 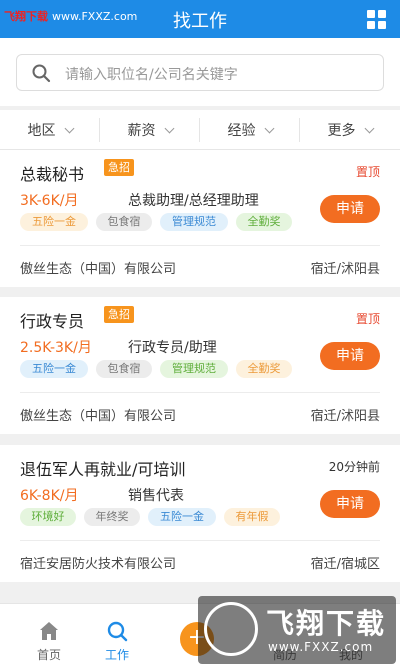 I want to click on tab-work: 工作, so click(x=117, y=635).